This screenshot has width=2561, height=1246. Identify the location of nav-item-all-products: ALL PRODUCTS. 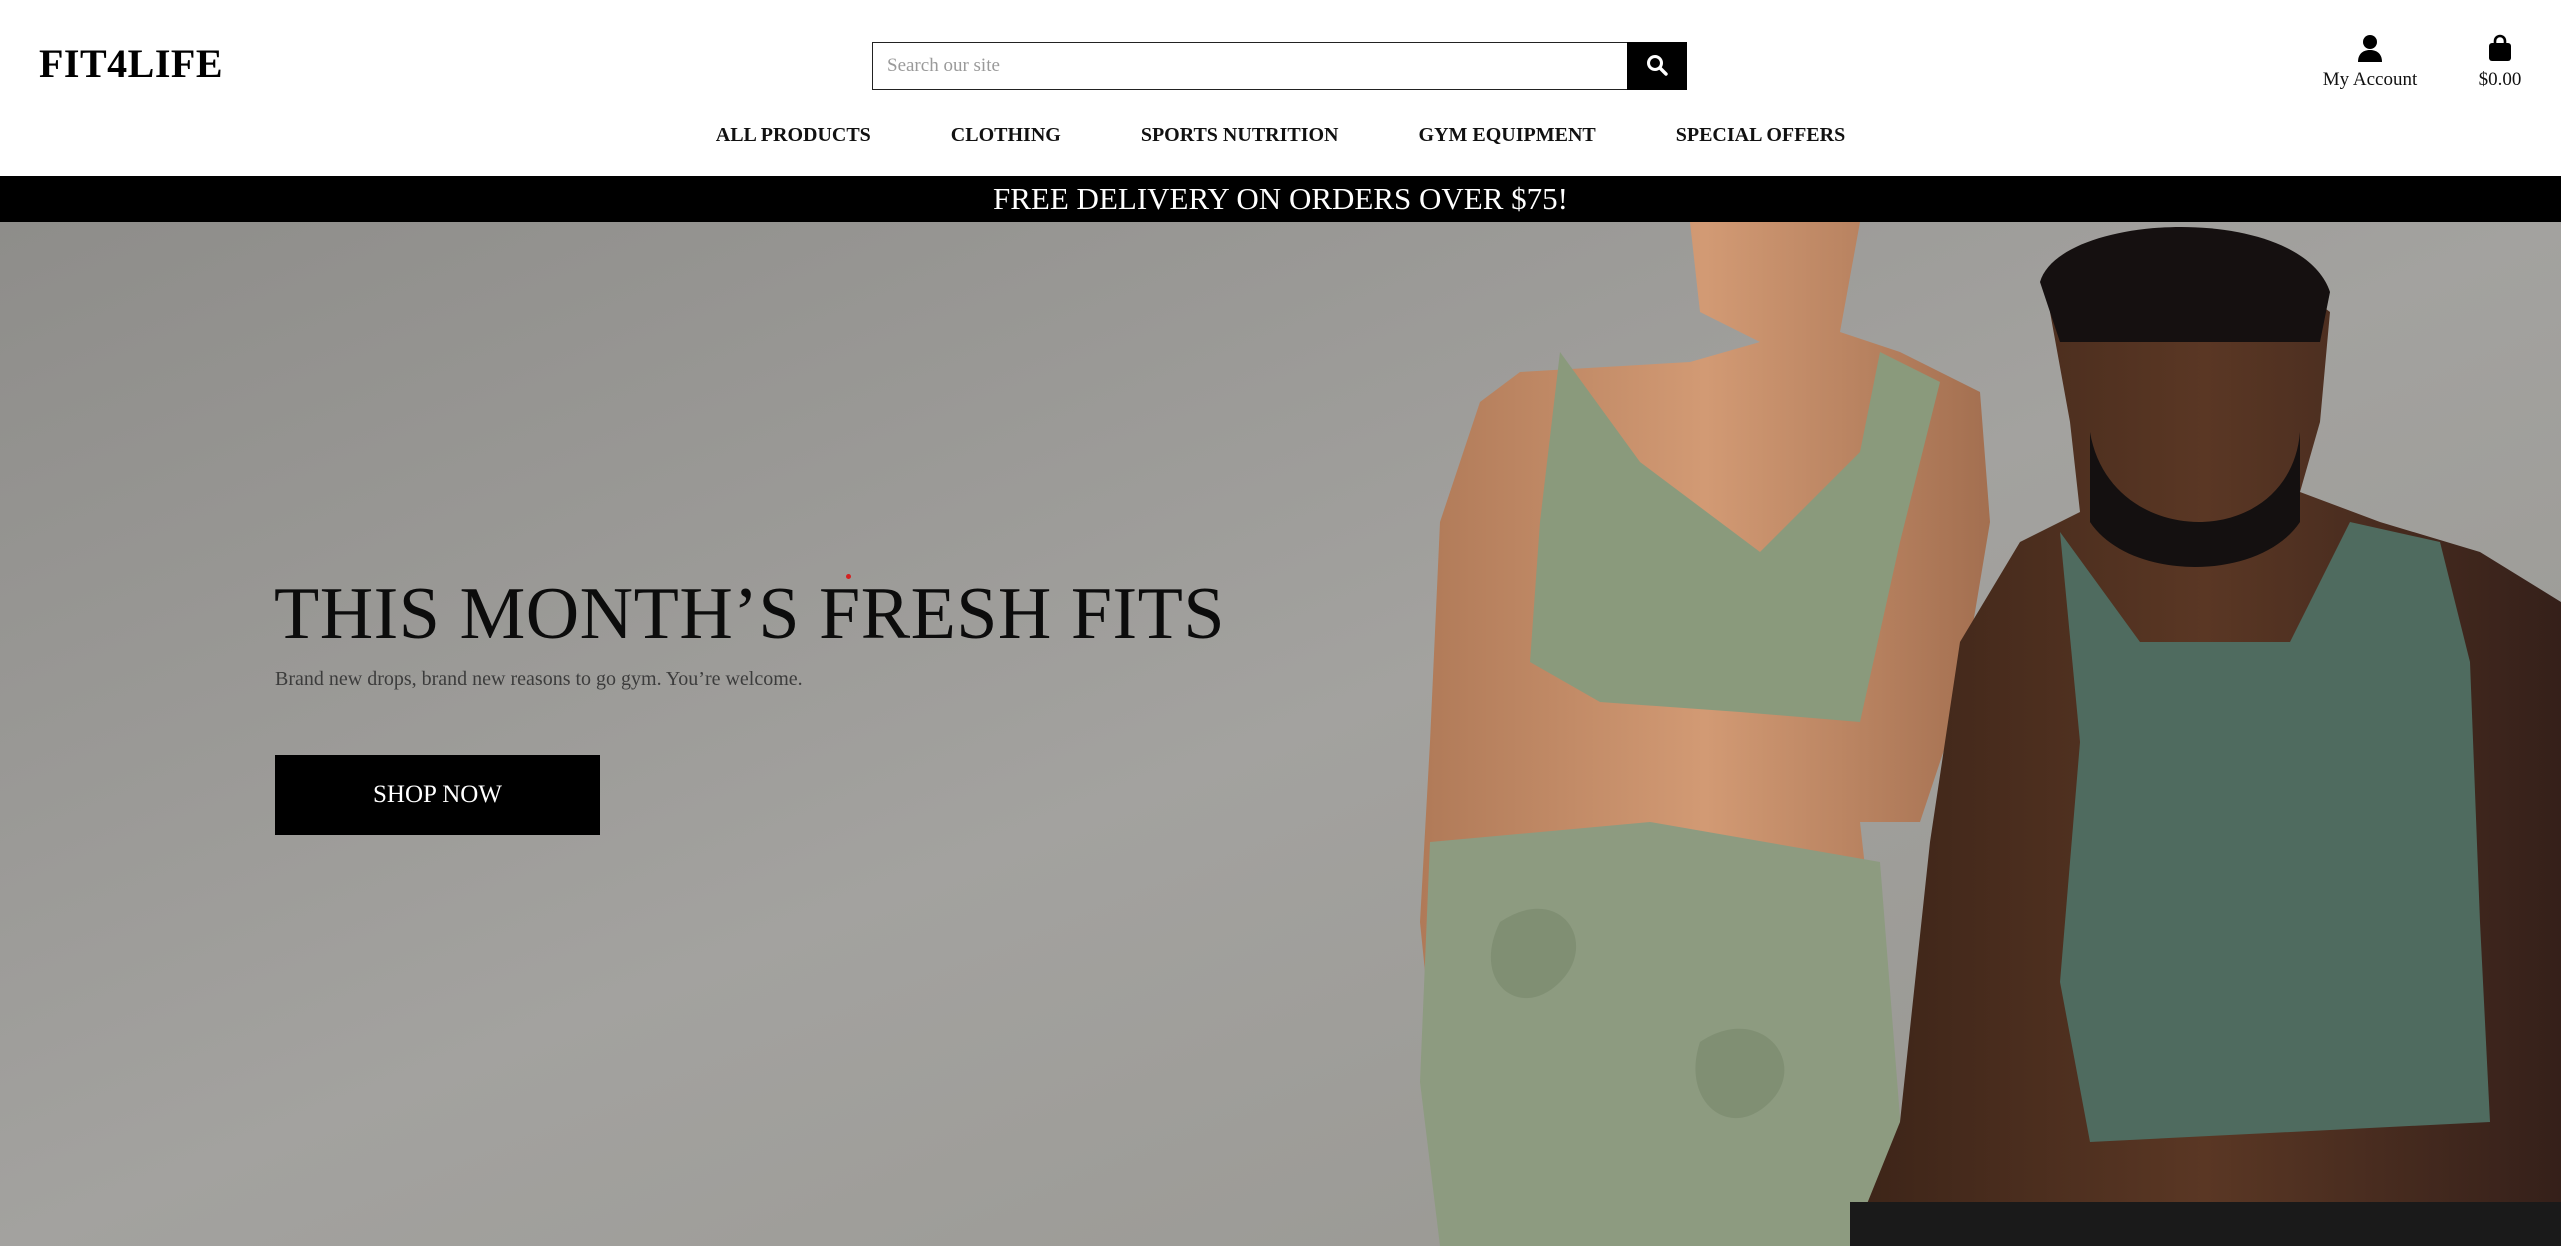
(793, 142).